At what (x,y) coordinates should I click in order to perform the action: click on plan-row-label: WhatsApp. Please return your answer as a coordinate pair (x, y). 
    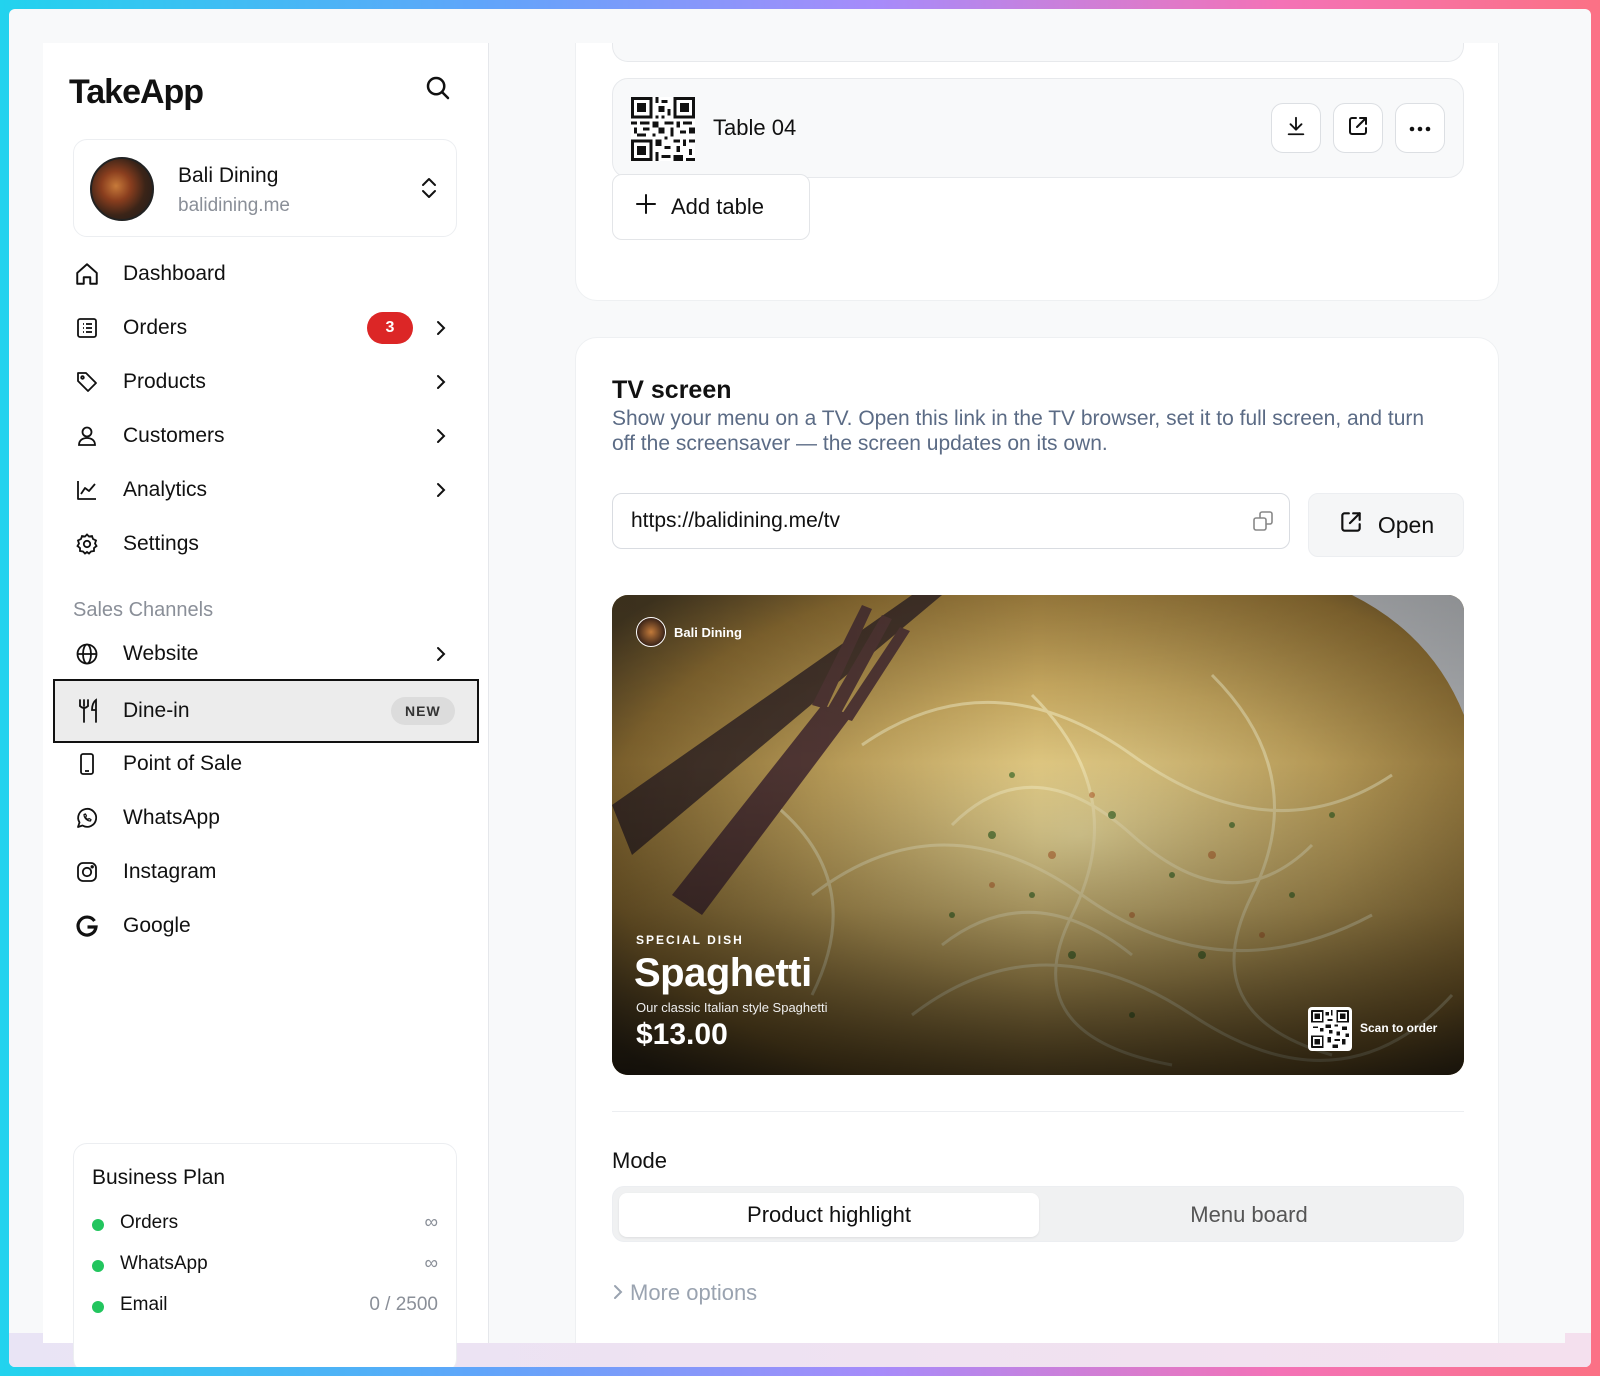
    Looking at the image, I should click on (164, 1263).